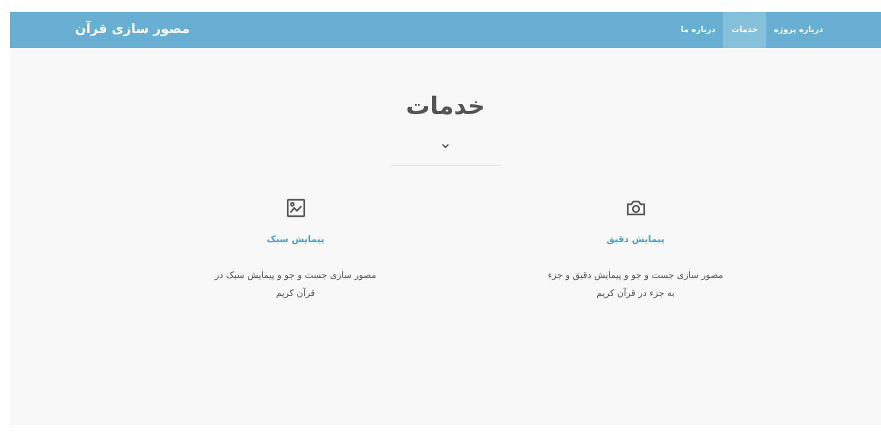 This screenshot has height=433, width=881. I want to click on image-icon, so click(295, 208).